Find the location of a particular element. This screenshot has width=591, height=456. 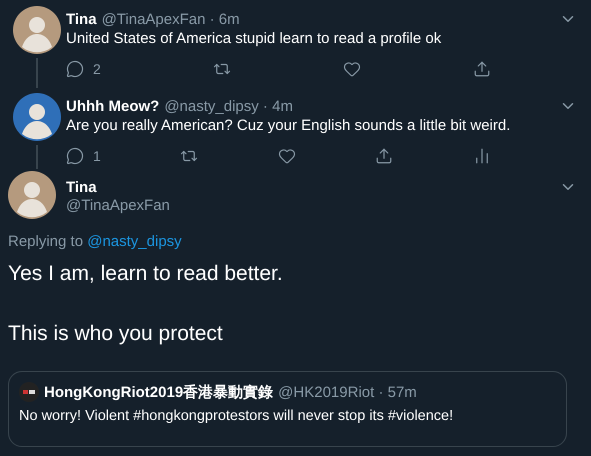

user-handle: @TinaApexFan is located at coordinates (118, 205).